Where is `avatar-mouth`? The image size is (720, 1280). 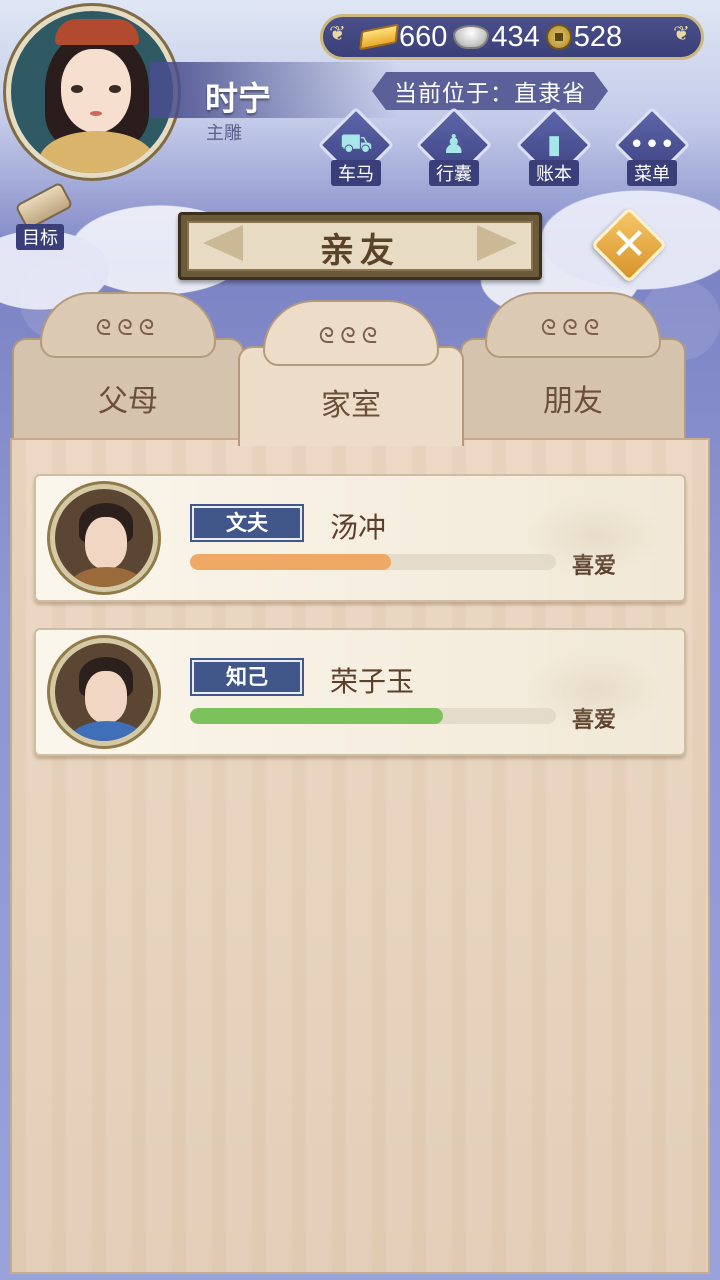 avatar-mouth is located at coordinates (96, 113).